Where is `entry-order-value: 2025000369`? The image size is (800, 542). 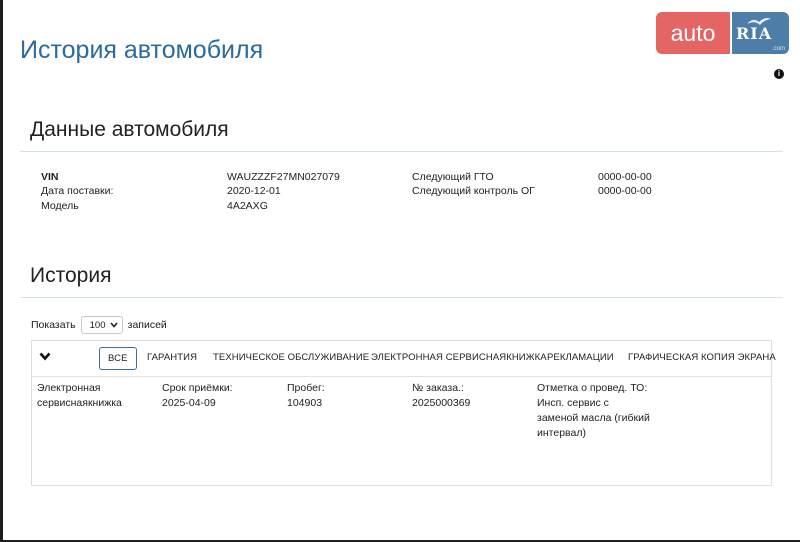
entry-order-value: 2025000369 is located at coordinates (441, 403).